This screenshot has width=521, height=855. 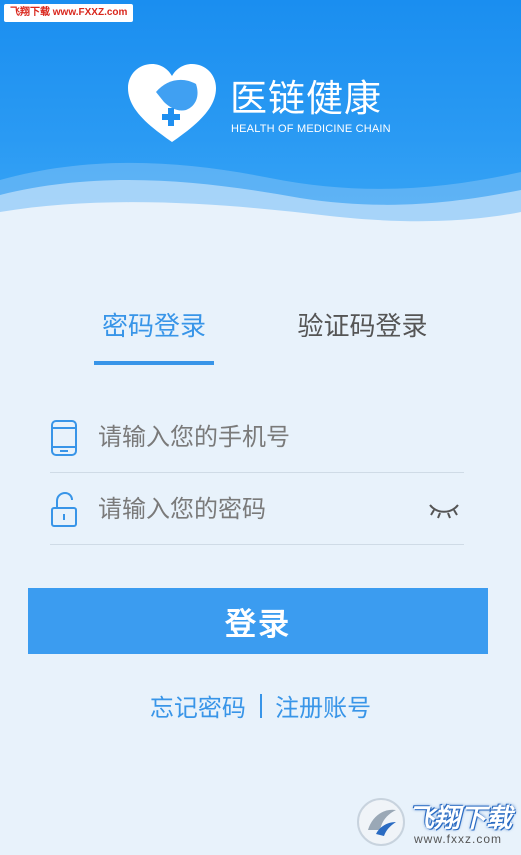 I want to click on bottom-watermark: 飞翔下载 www.fxxz.com, so click(x=436, y=824).